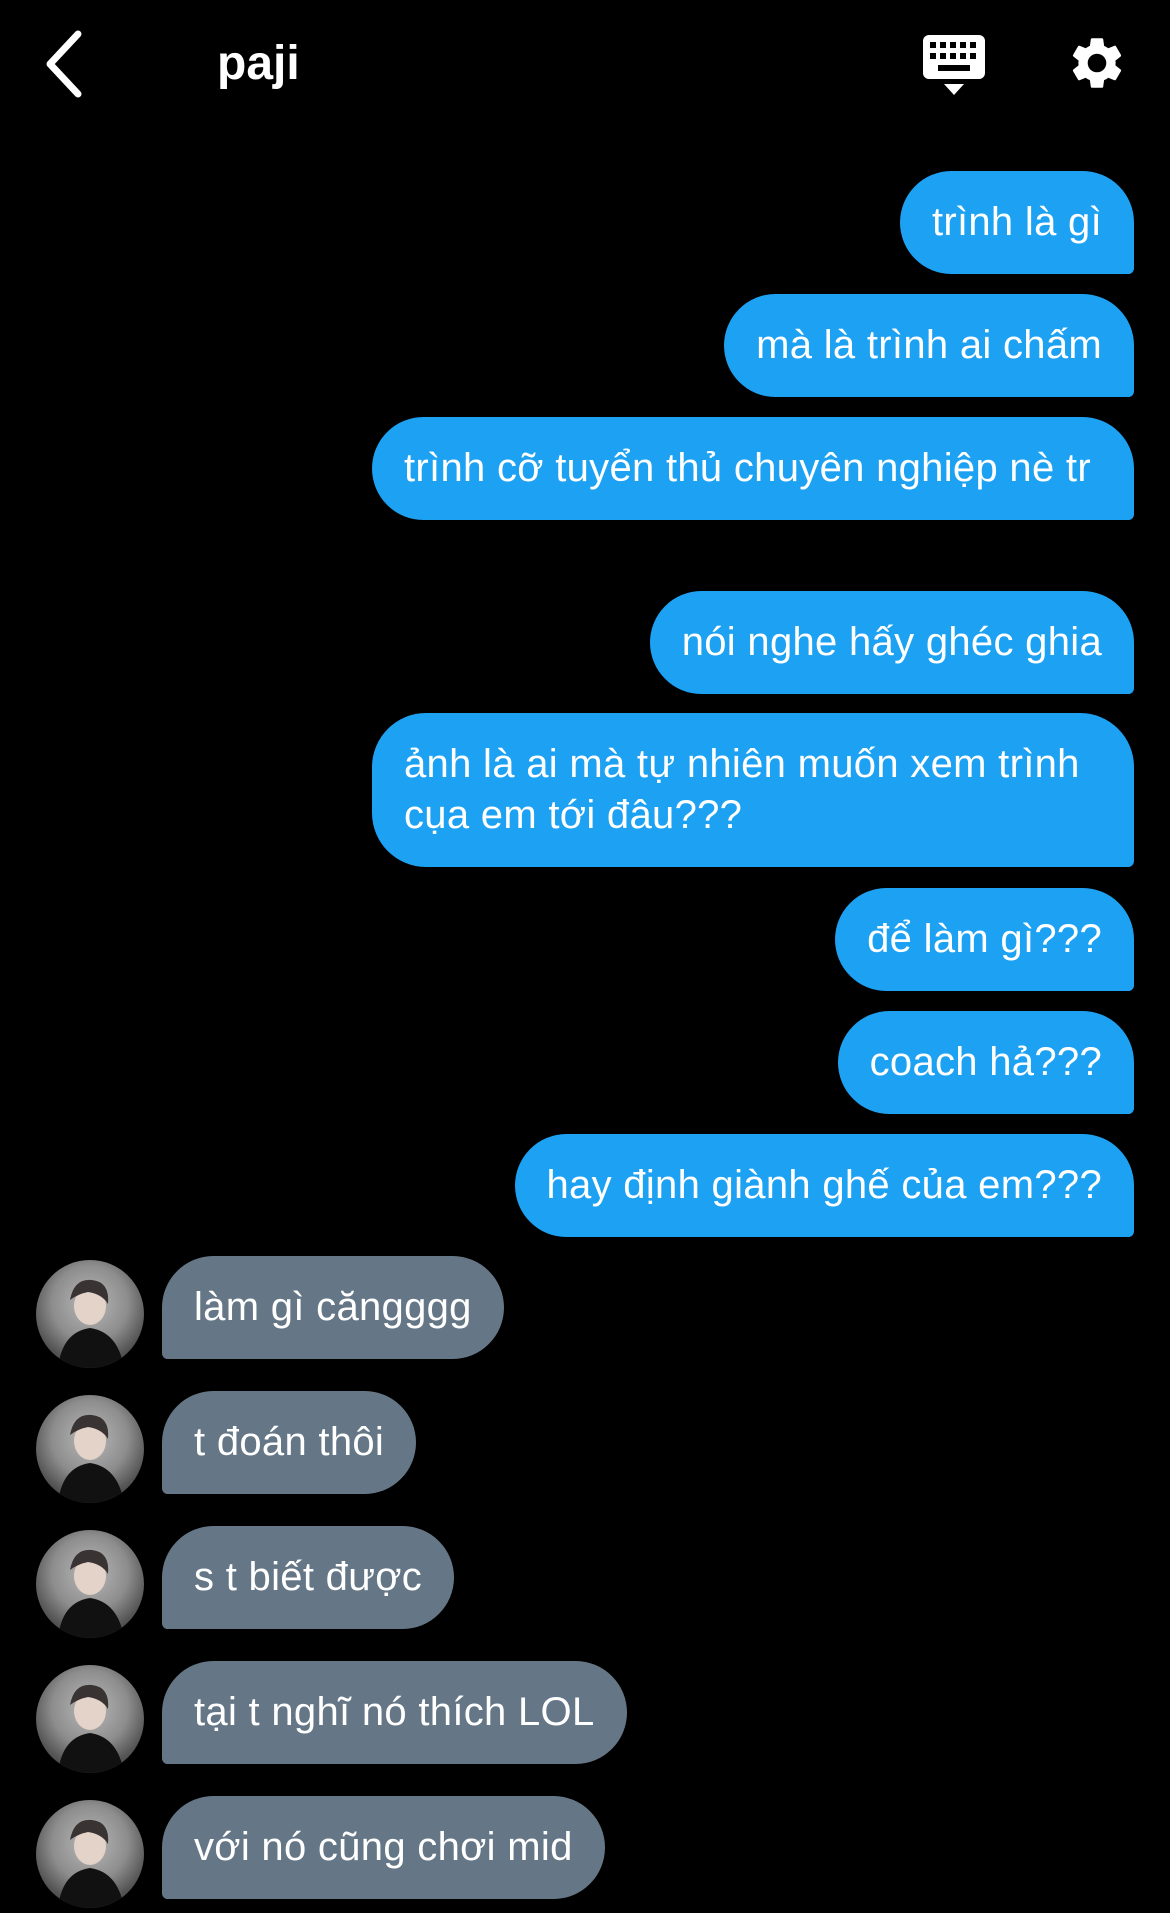  What do you see at coordinates (308, 1577) in the screenshot?
I see `message-bubble-incoming: s t biết được` at bounding box center [308, 1577].